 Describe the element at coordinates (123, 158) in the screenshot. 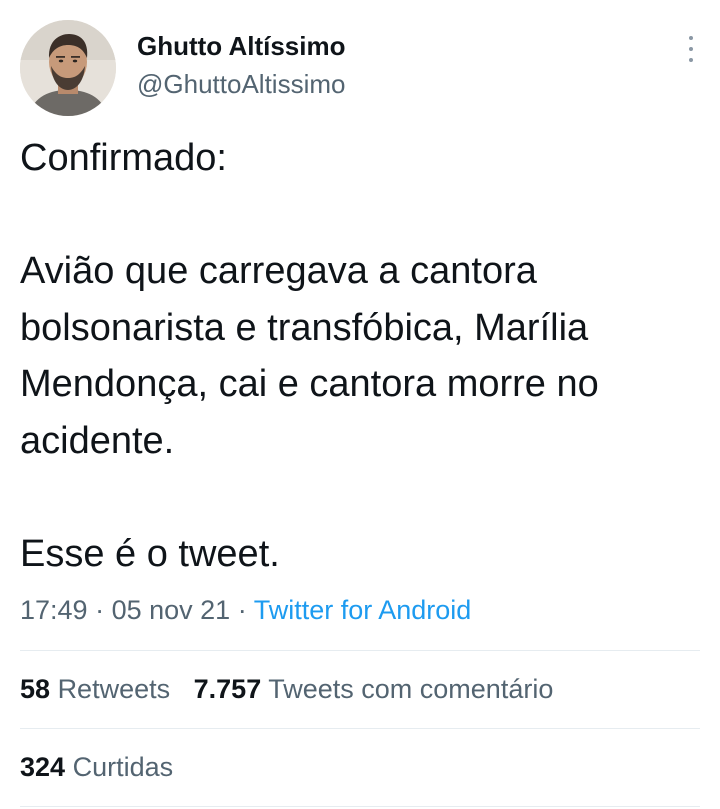

I see `tweet-text-line: Confirmado:` at that location.